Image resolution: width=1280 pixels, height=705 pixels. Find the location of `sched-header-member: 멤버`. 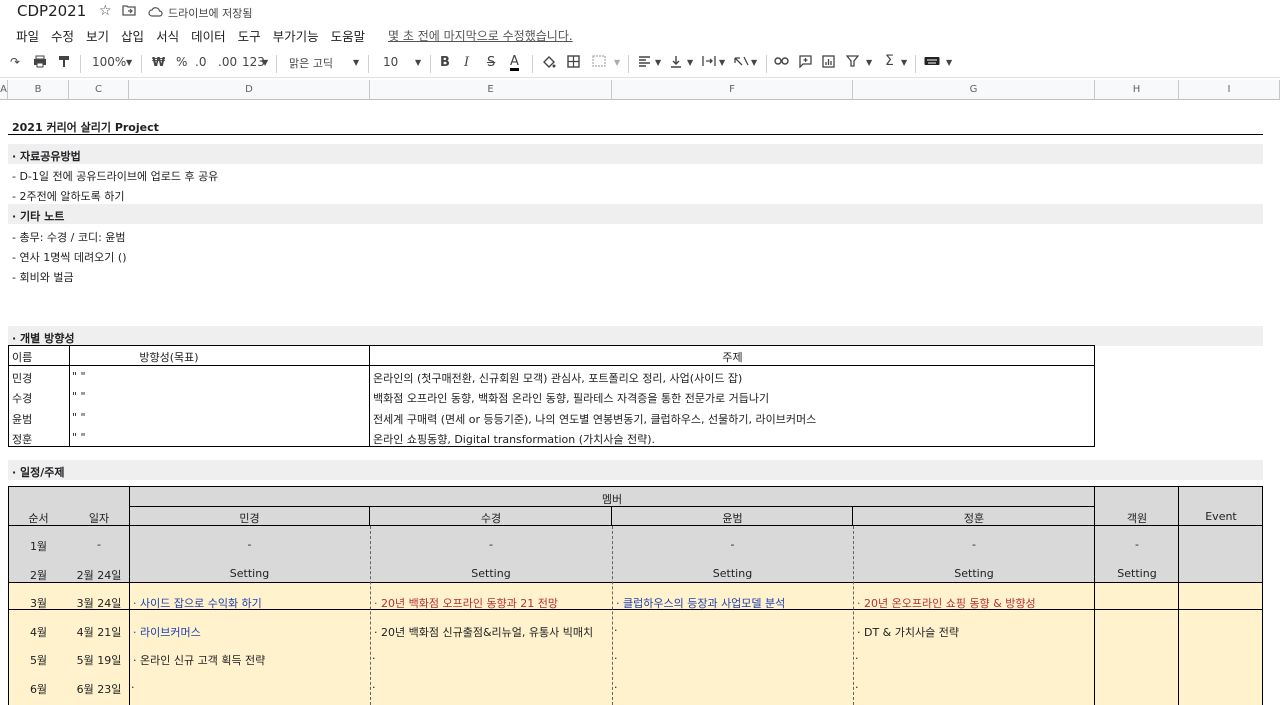

sched-header-member: 멤버 is located at coordinates (612, 499).